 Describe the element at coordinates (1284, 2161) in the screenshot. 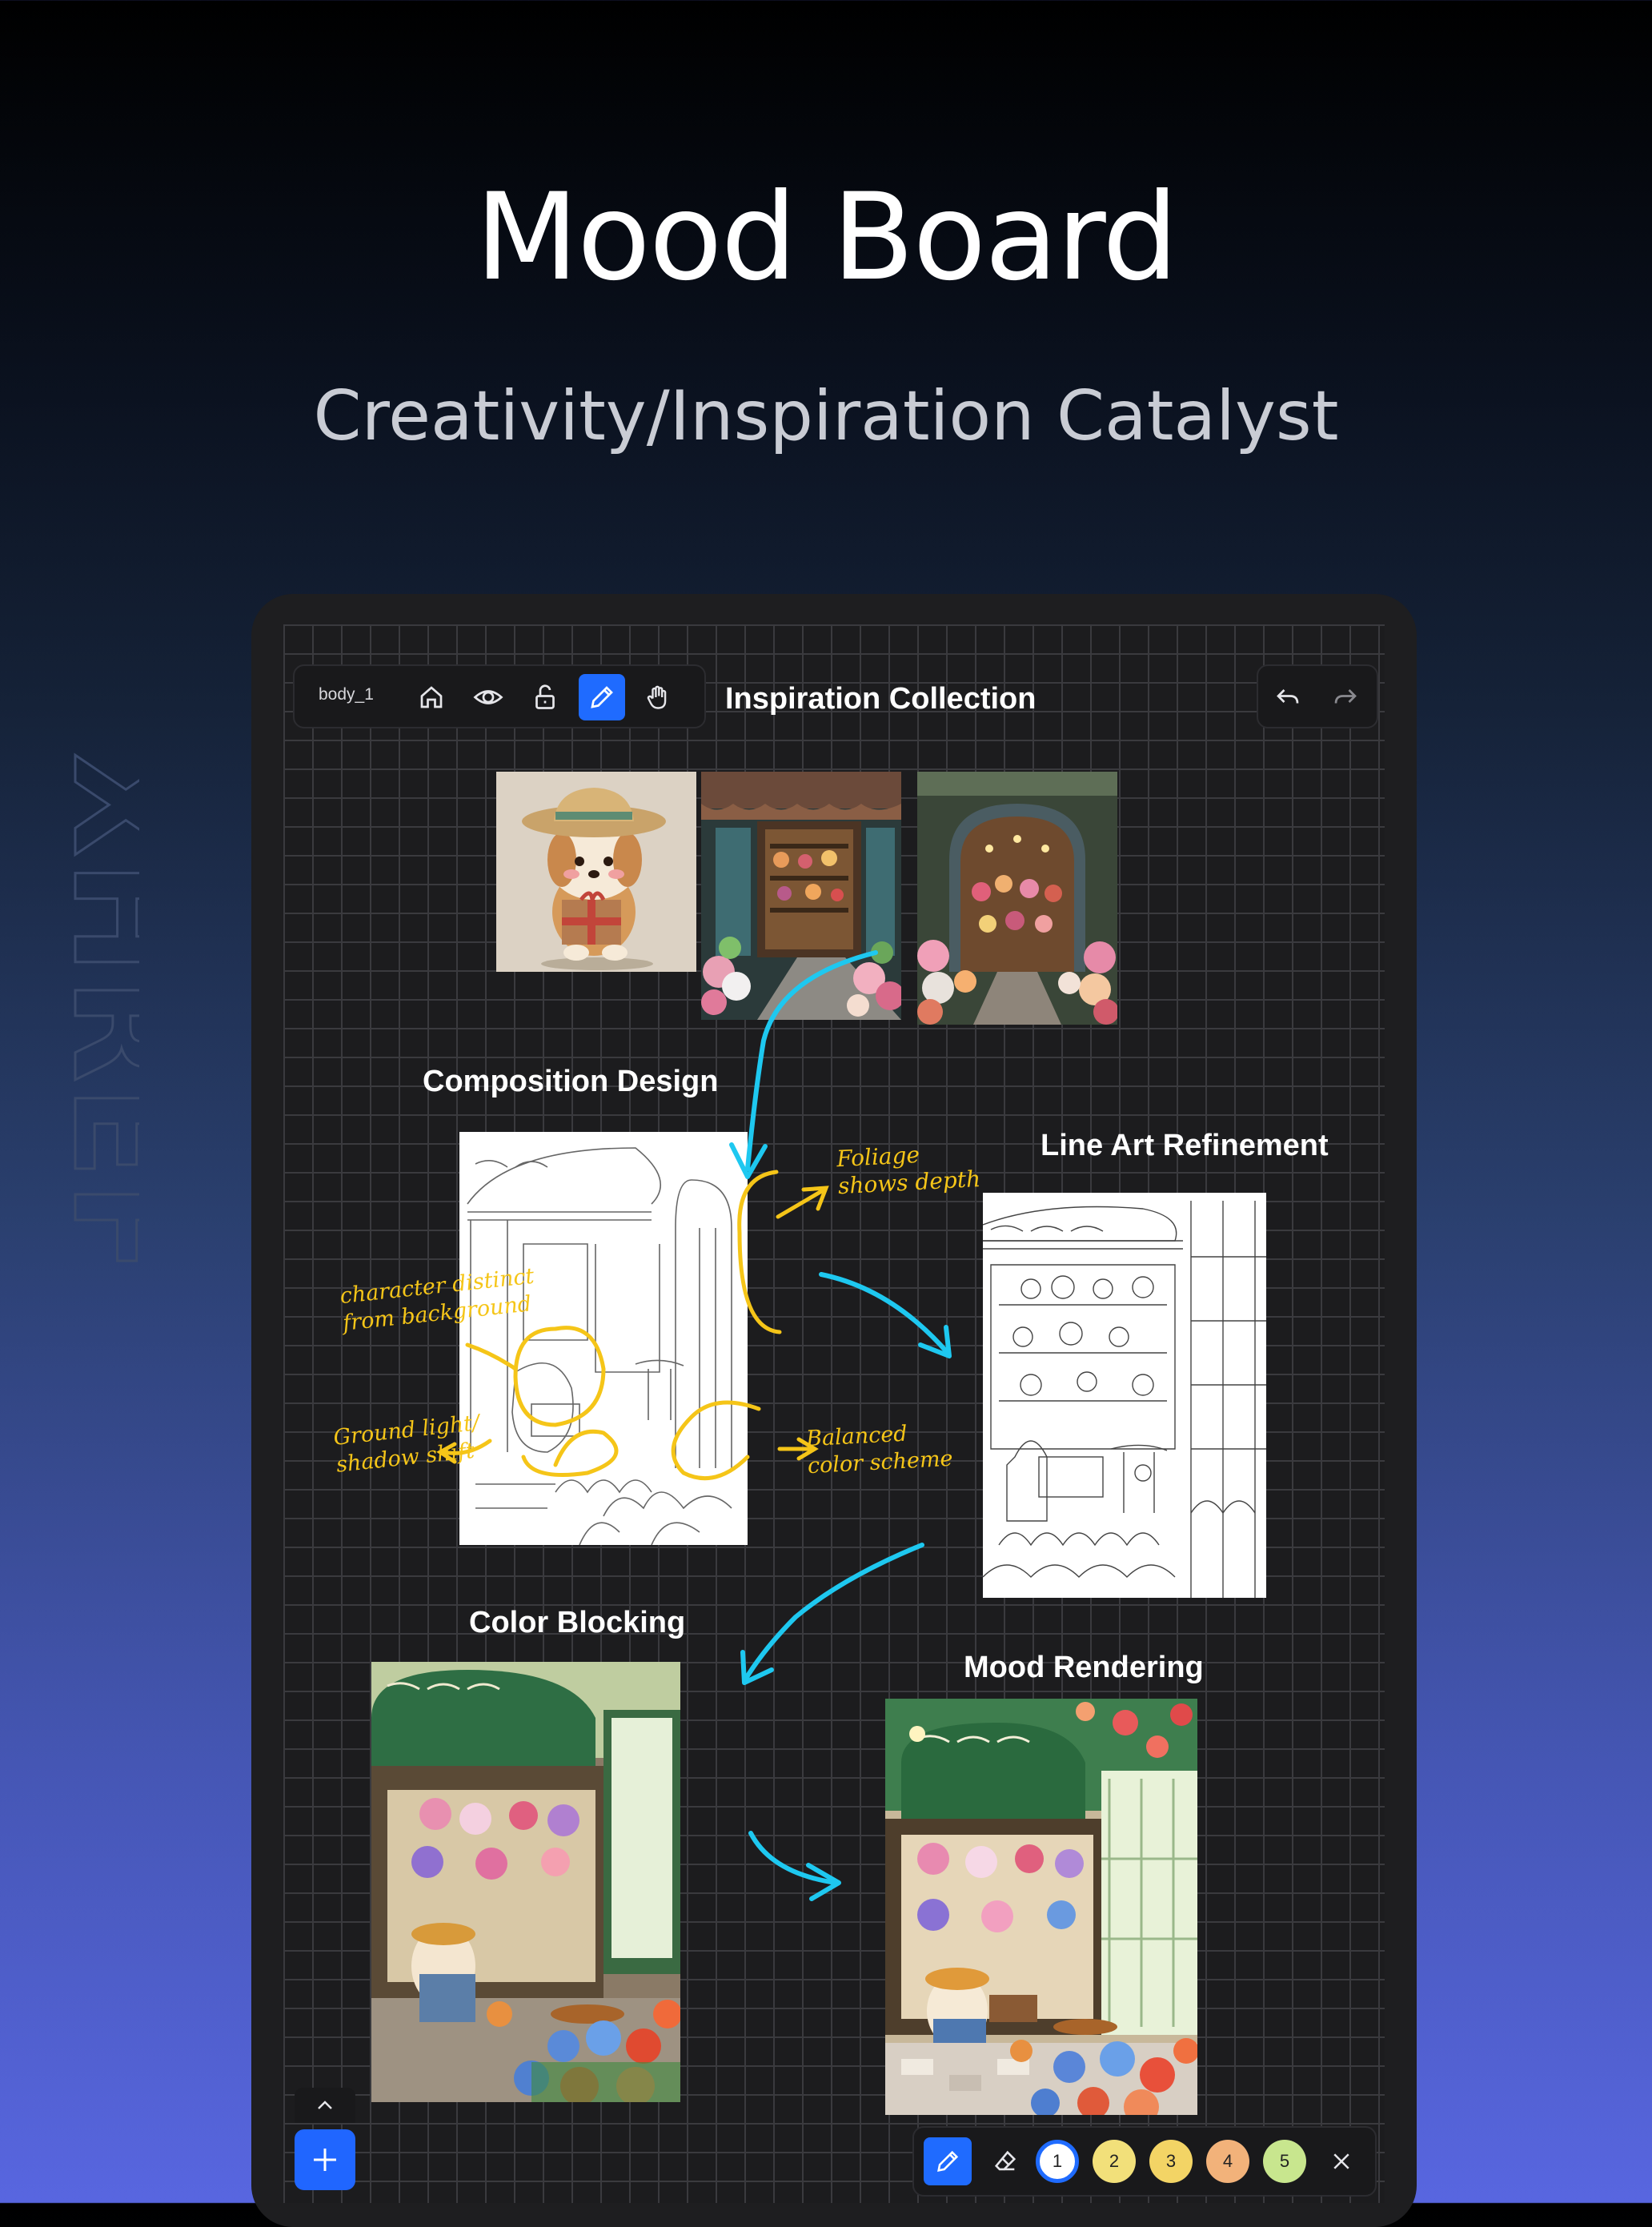

I see `color-swatch-5: 5` at that location.